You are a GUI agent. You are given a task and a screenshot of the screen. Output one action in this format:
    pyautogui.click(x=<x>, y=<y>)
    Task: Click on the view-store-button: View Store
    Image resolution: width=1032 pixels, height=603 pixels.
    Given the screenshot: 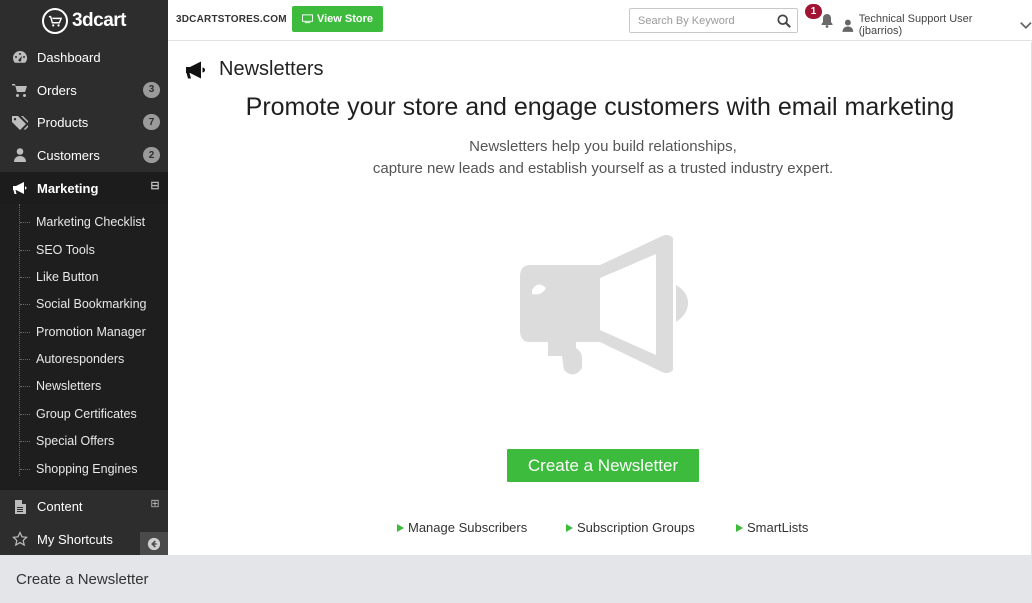 What is the action you would take?
    pyautogui.click(x=337, y=19)
    